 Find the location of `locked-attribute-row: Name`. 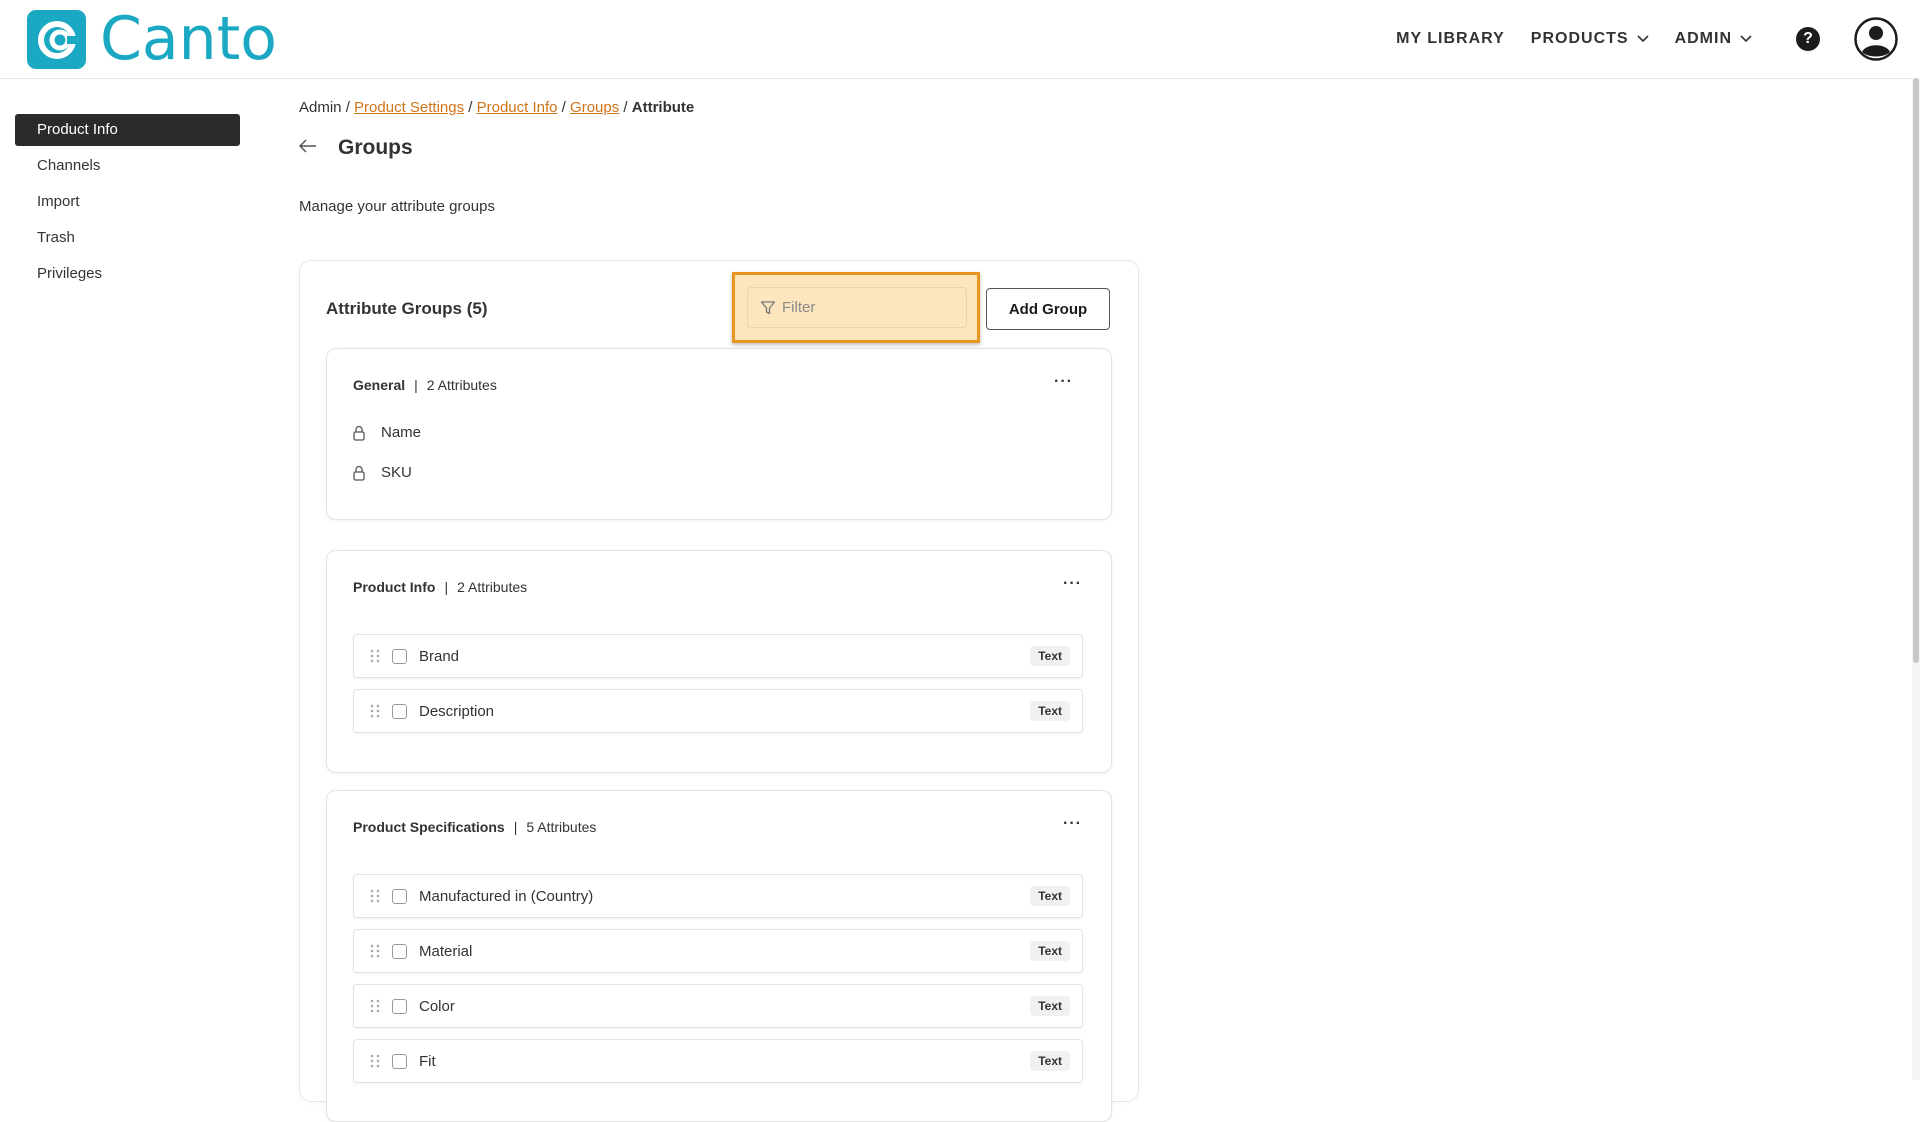

locked-attribute-row: Name is located at coordinates (387, 432).